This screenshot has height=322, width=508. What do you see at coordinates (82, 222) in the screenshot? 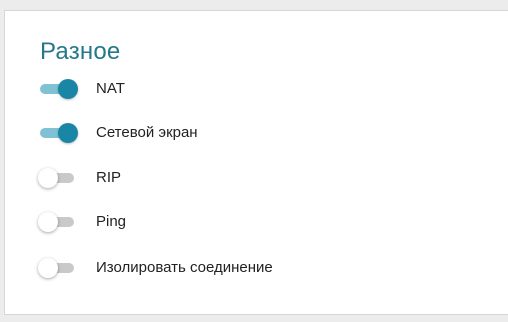
I see `toggle-row-ping: Ping` at bounding box center [82, 222].